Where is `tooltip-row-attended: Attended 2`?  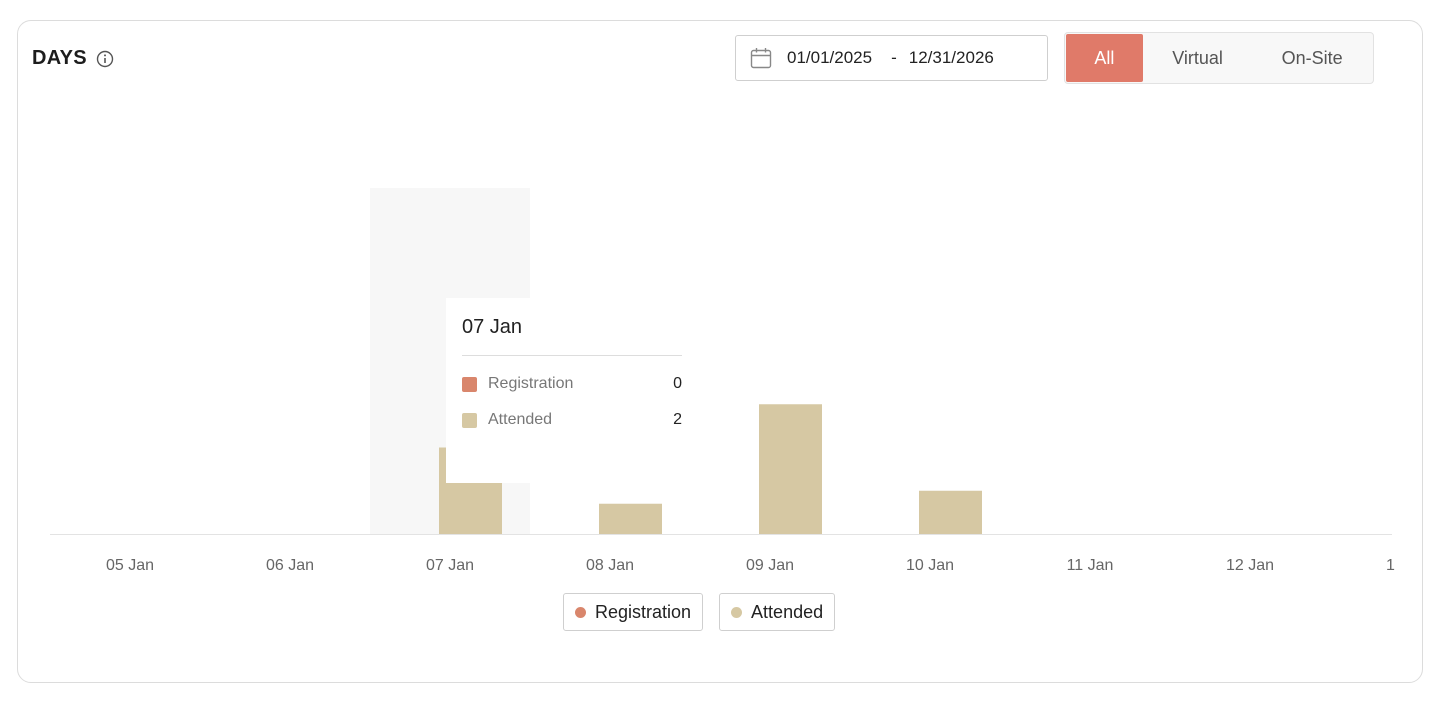 tooltip-row-attended: Attended 2 is located at coordinates (572, 420).